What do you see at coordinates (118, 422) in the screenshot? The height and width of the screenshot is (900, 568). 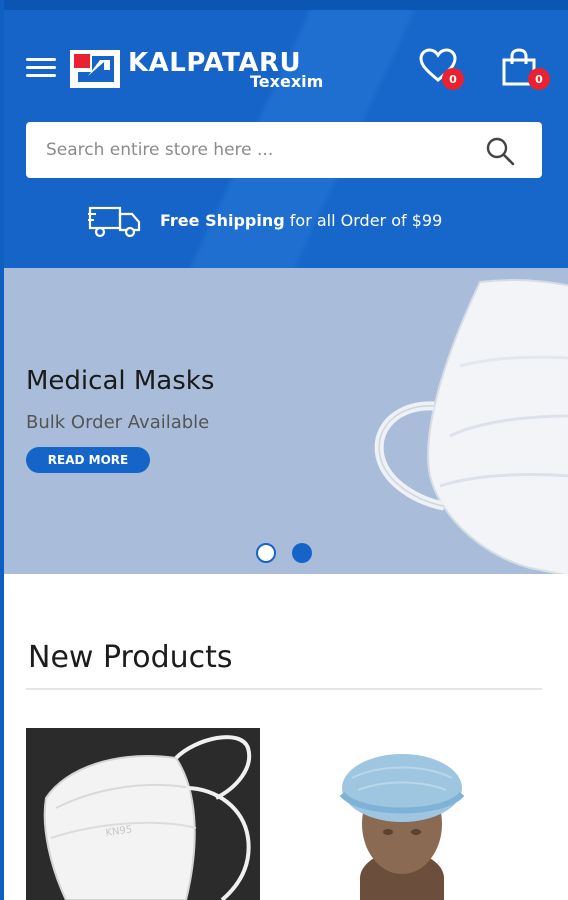 I see `hero-subtitle: Bulk Order Available` at bounding box center [118, 422].